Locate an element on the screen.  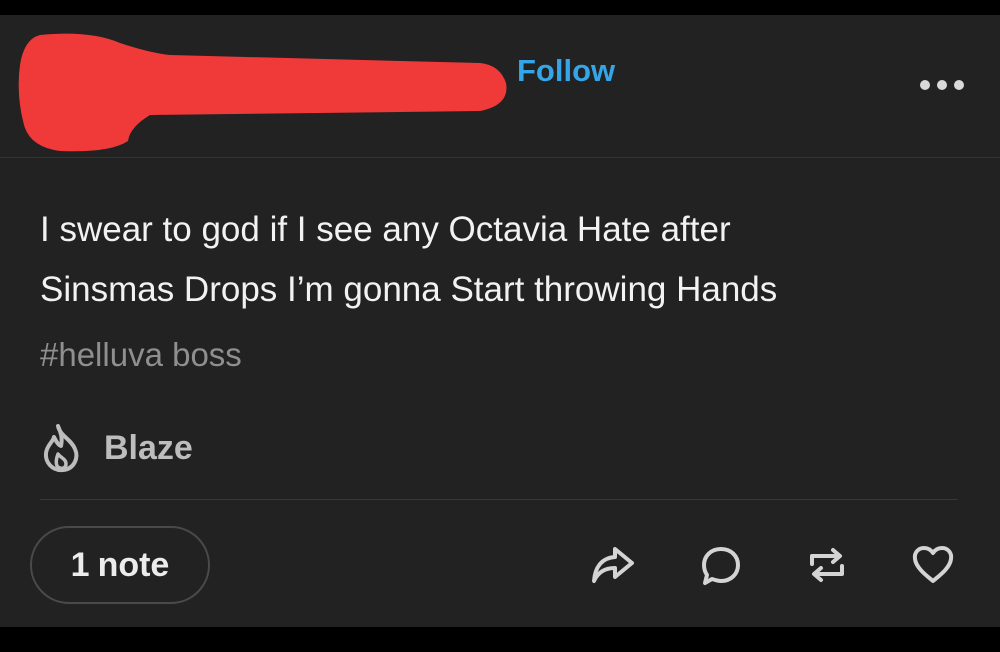
follow-button: Follow is located at coordinates (566, 71).